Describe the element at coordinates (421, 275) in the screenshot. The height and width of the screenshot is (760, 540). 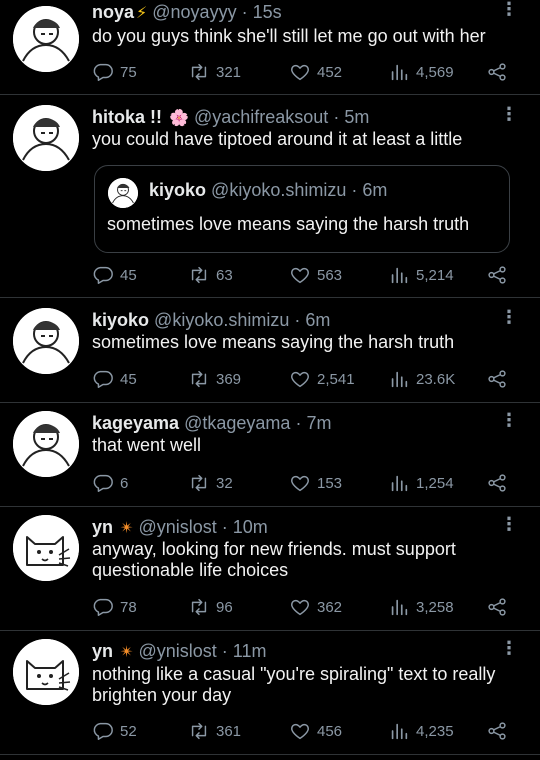
I see `views-button: 5,214` at that location.